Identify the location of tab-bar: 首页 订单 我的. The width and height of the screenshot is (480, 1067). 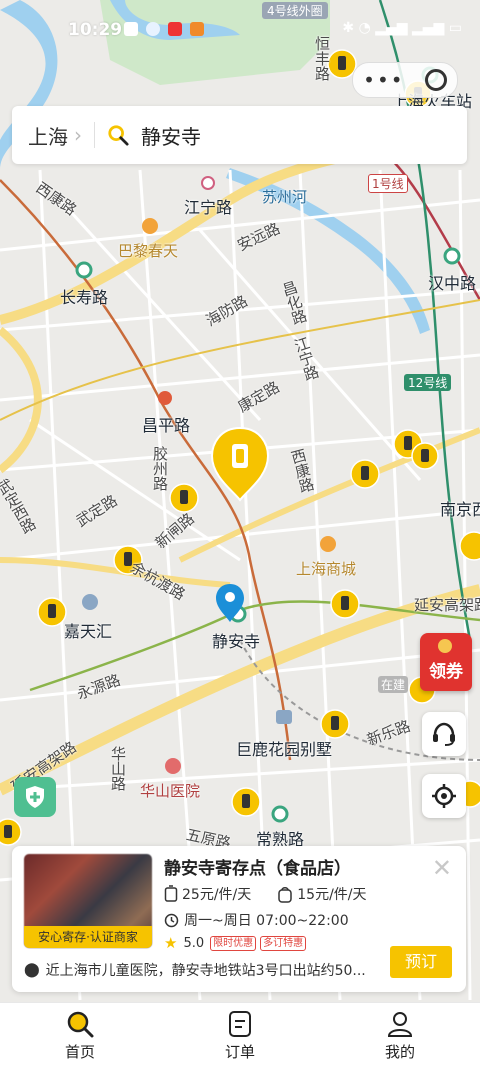
(240, 1034).